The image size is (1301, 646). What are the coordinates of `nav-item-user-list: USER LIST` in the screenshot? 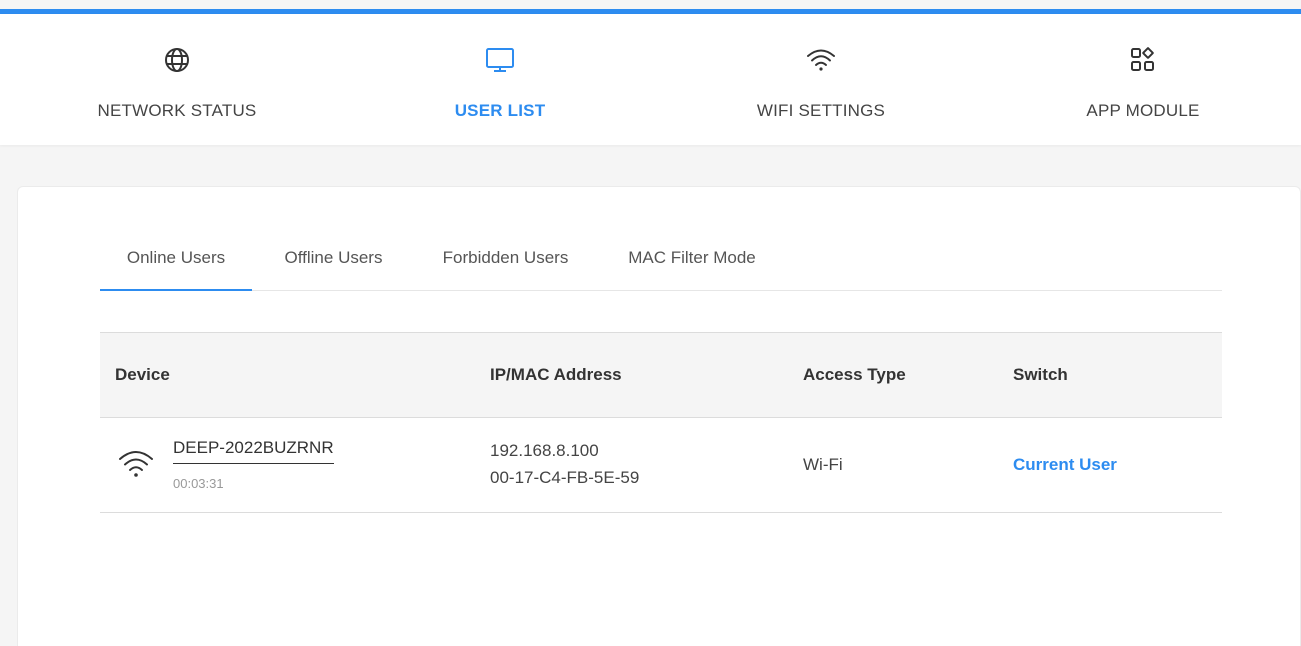 It's located at (500, 79).